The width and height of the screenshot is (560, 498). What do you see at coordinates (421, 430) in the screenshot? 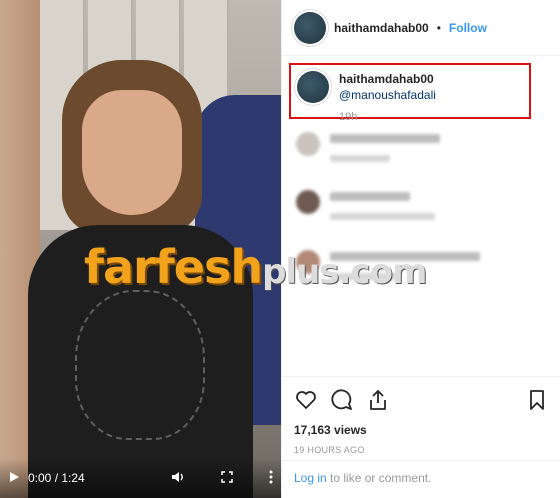
I see `view-count: 17,163 views` at bounding box center [421, 430].